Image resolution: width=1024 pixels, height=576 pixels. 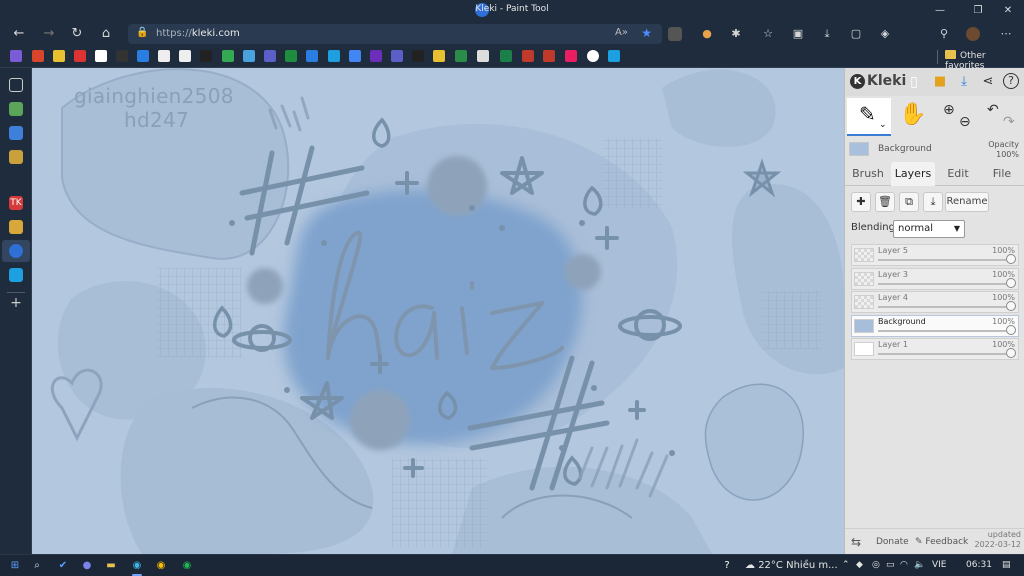 What do you see at coordinates (978, 11) in the screenshot?
I see `maximize-button: ❐` at bounding box center [978, 11].